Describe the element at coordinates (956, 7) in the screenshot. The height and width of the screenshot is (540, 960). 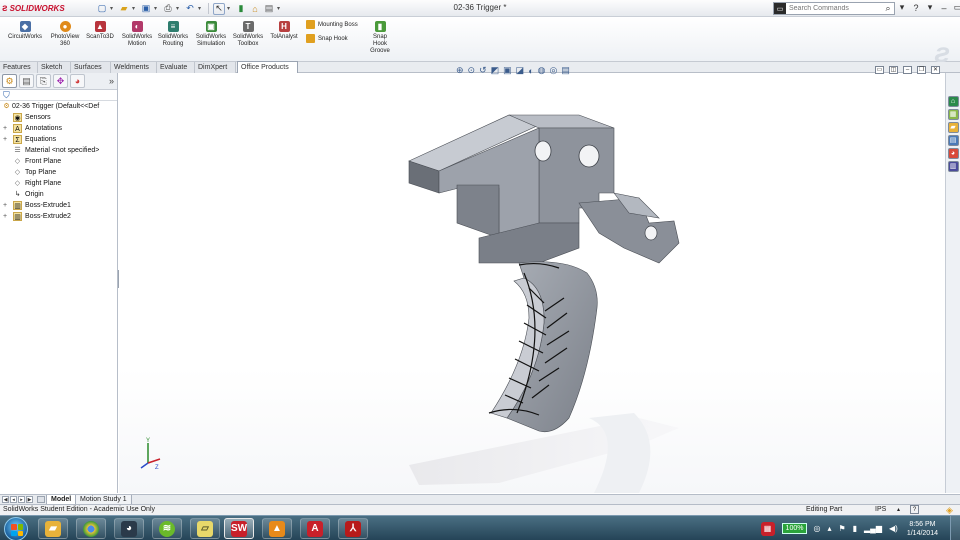
I see `restore-icon: ▭` at that location.